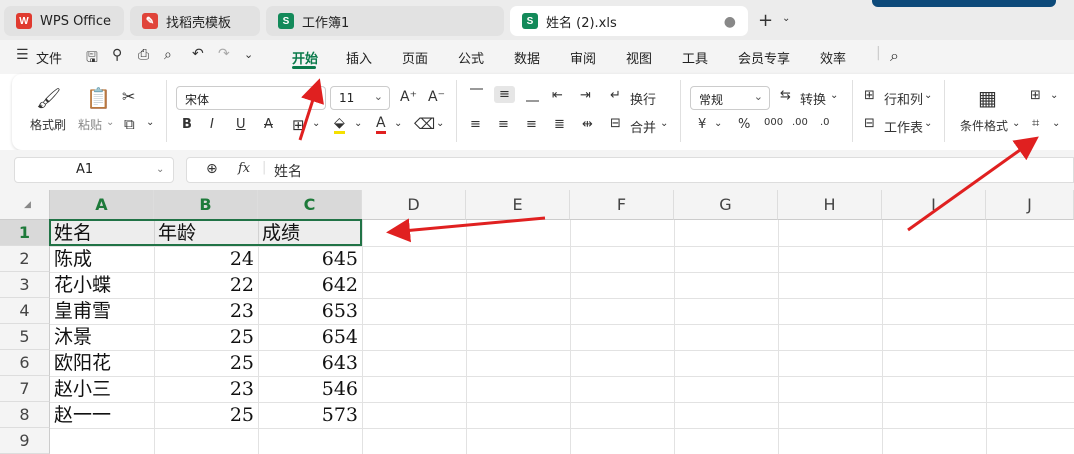 The width and height of the screenshot is (1074, 454). What do you see at coordinates (964, 3) in the screenshot?
I see `account-bar` at bounding box center [964, 3].